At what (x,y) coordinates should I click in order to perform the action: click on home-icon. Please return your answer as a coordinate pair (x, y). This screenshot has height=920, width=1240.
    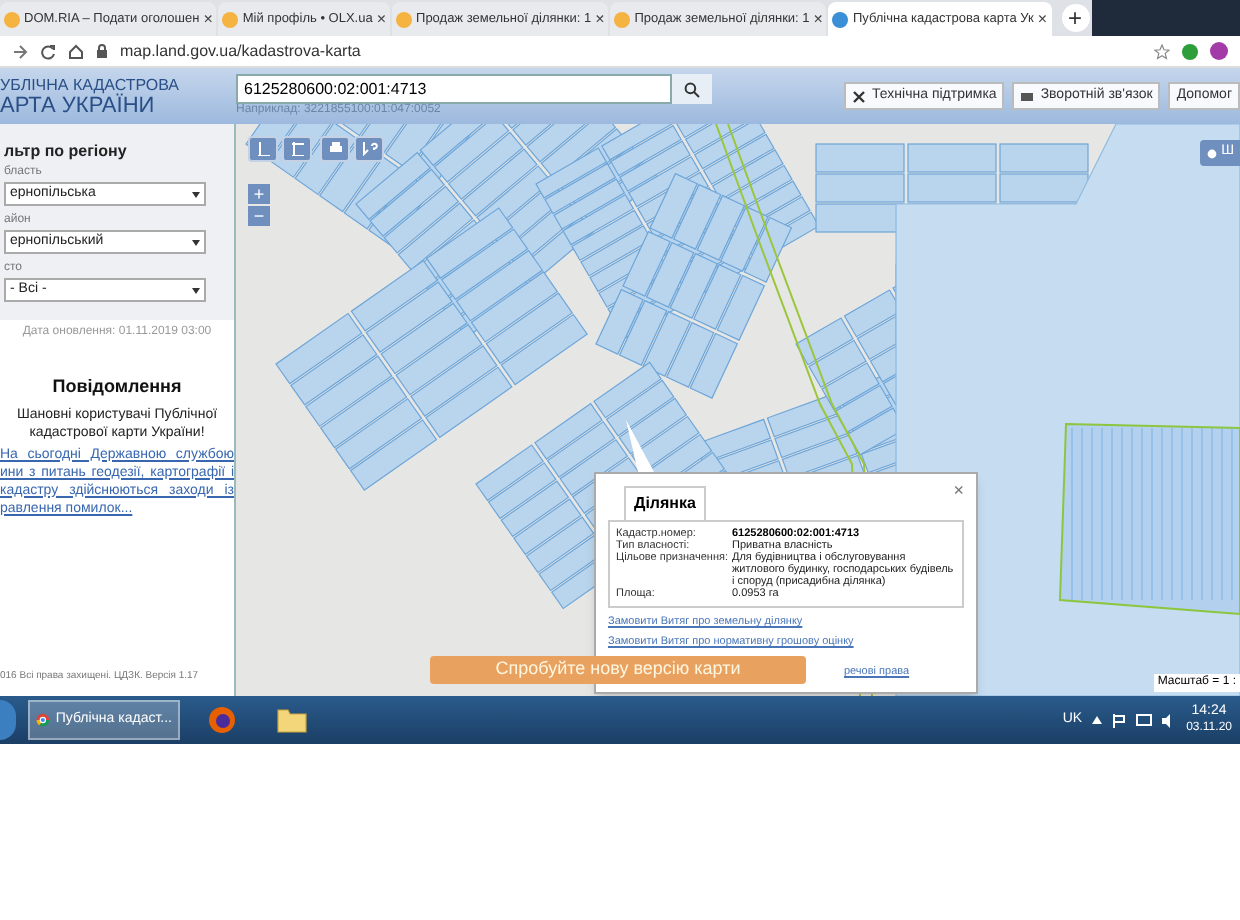
    Looking at the image, I should click on (76, 51).